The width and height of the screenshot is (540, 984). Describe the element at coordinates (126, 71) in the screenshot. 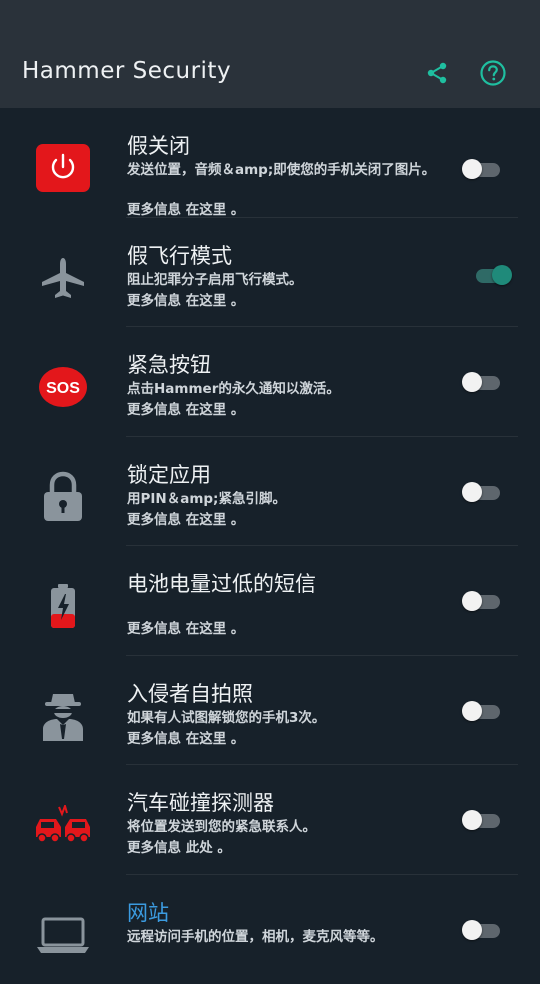

I see `app-title: Hammer Security` at that location.